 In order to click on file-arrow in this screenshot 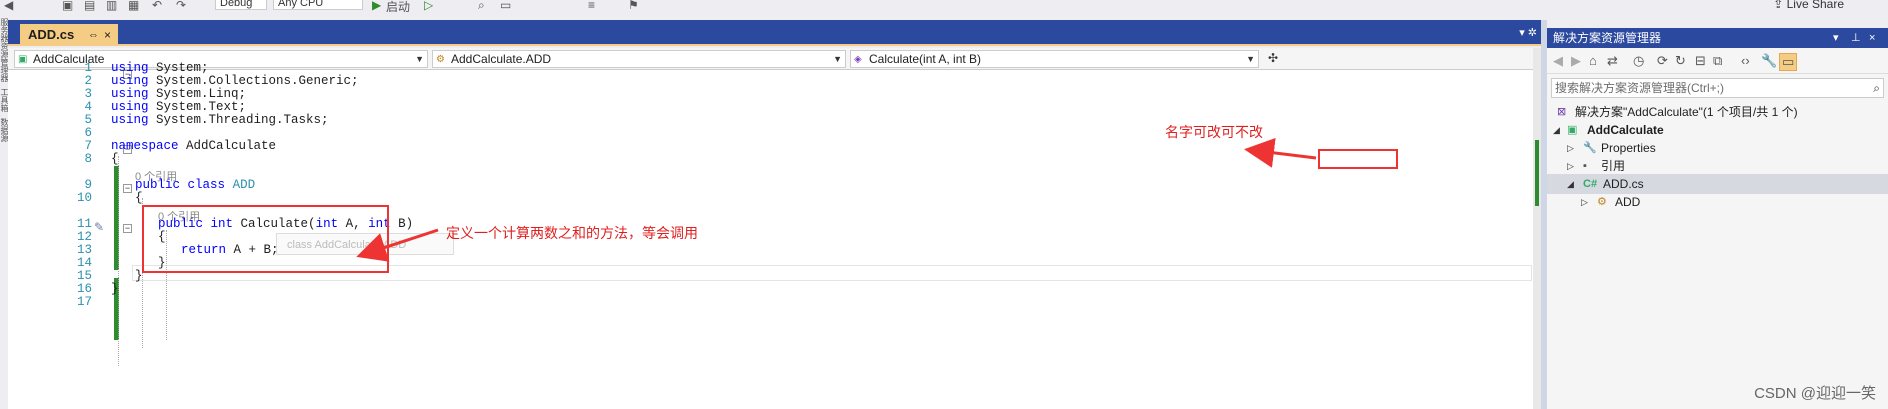, I will do `click(1280, 152)`.